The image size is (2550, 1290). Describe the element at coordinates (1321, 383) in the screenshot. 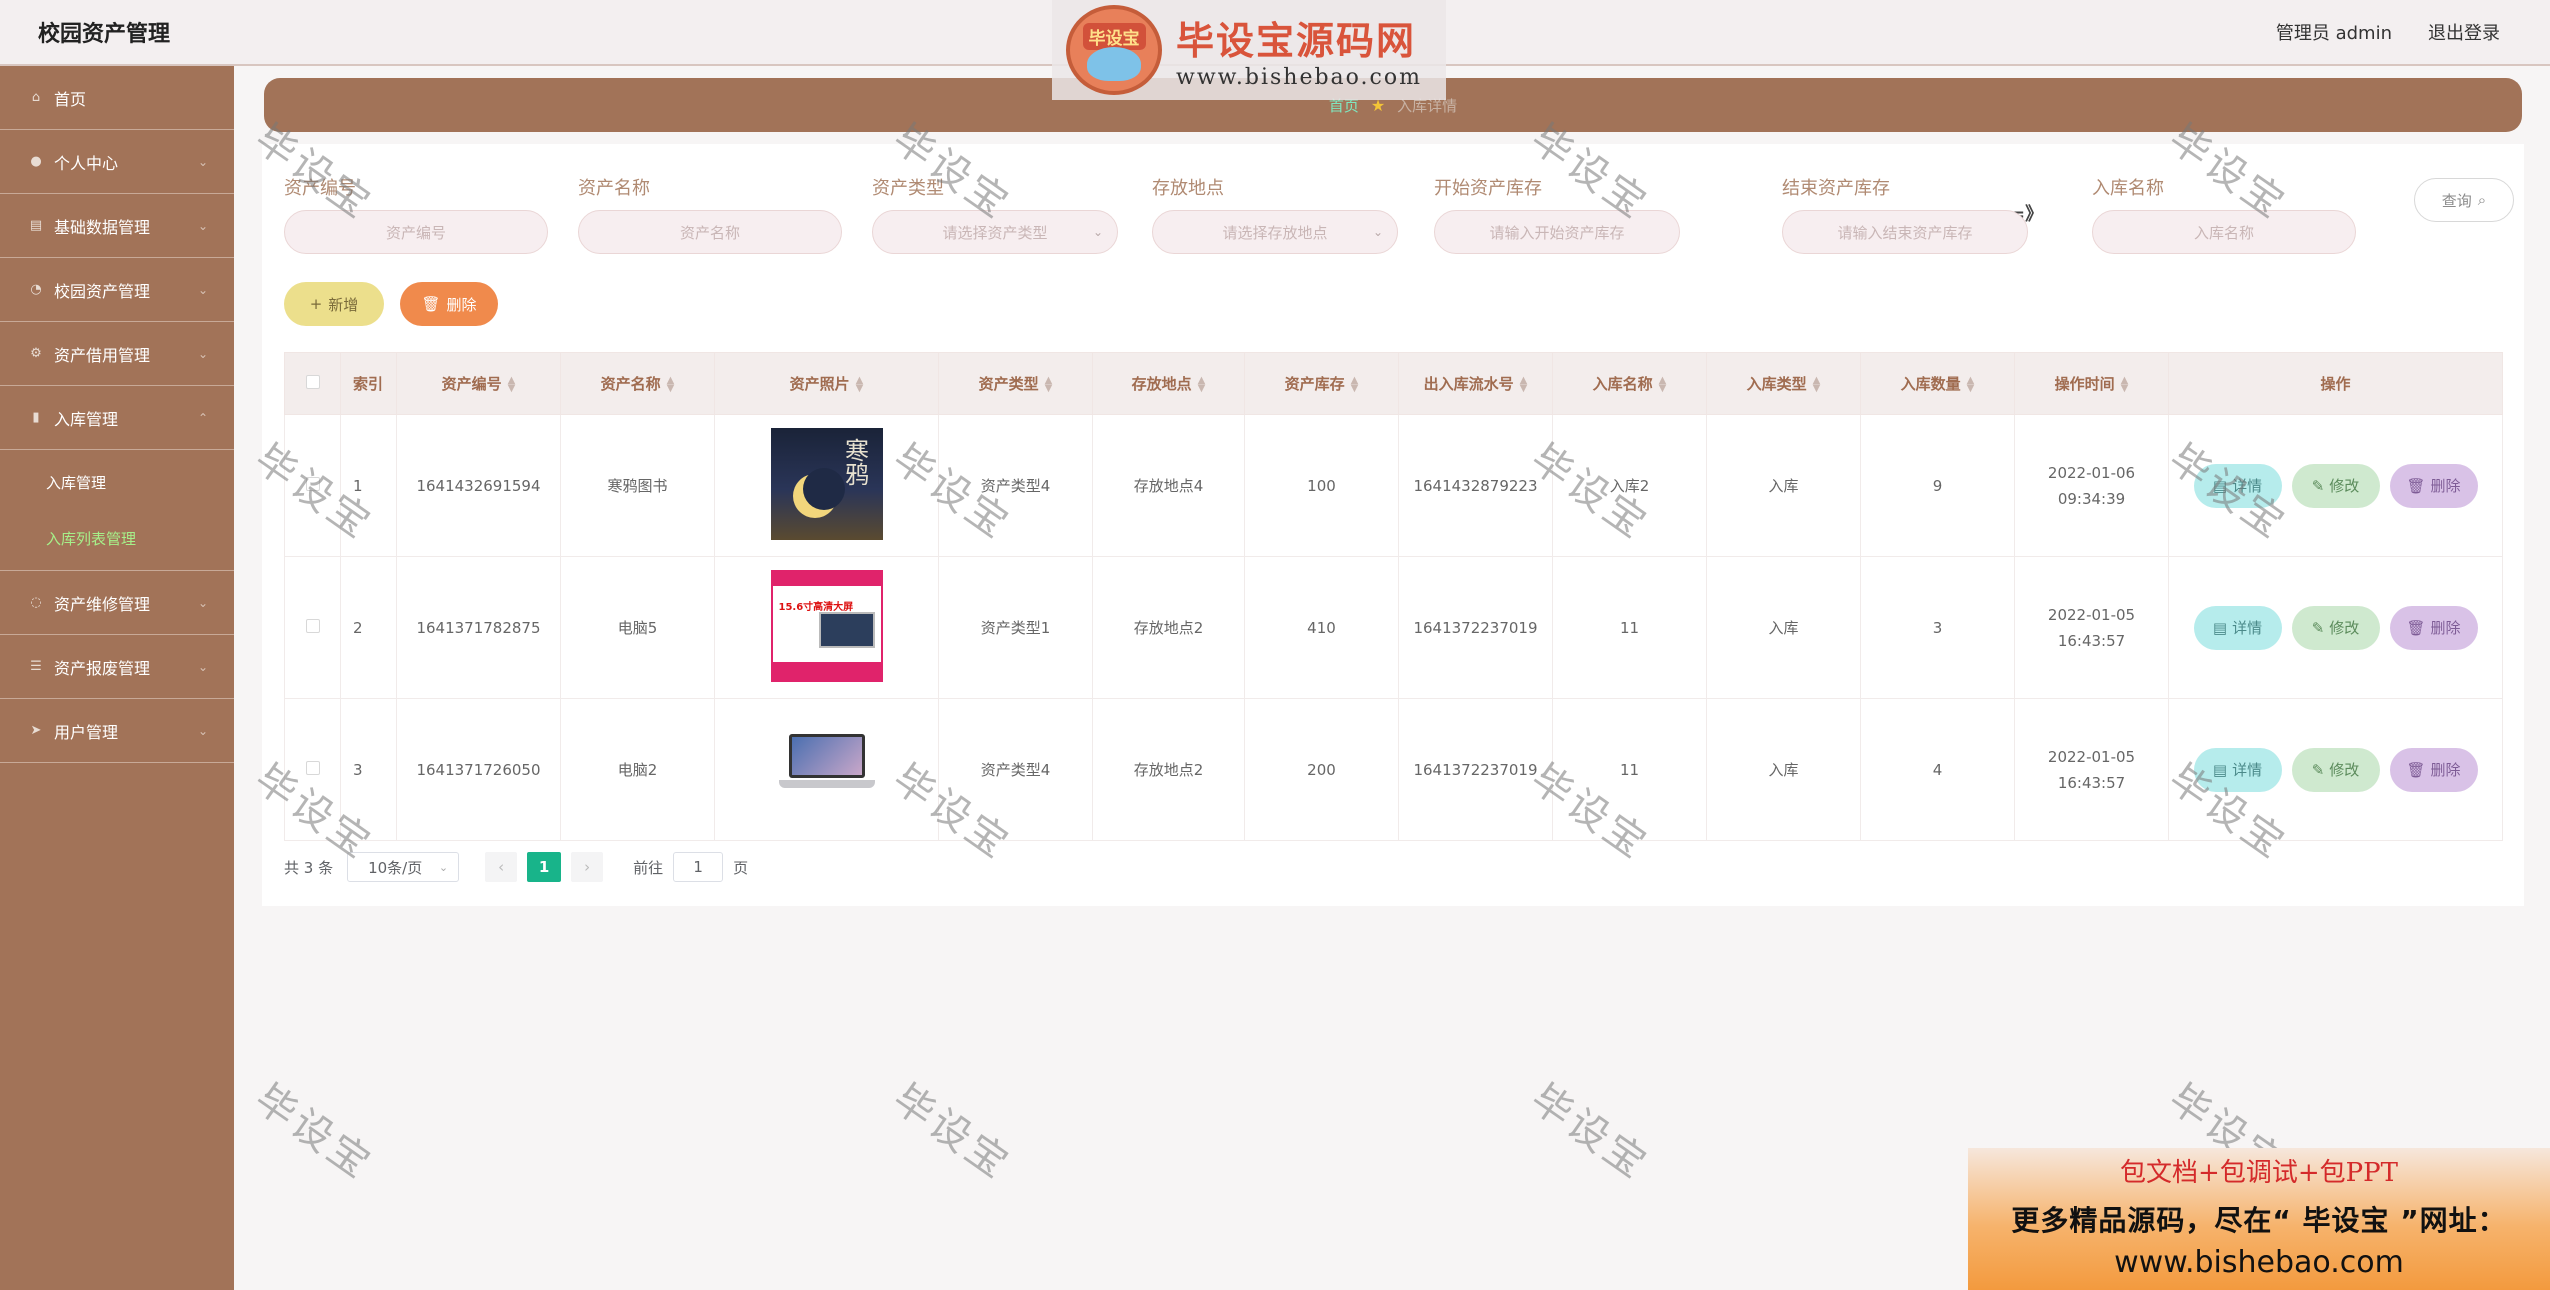

I see `col-header-stock: 资产库存 ▲ ▼` at that location.